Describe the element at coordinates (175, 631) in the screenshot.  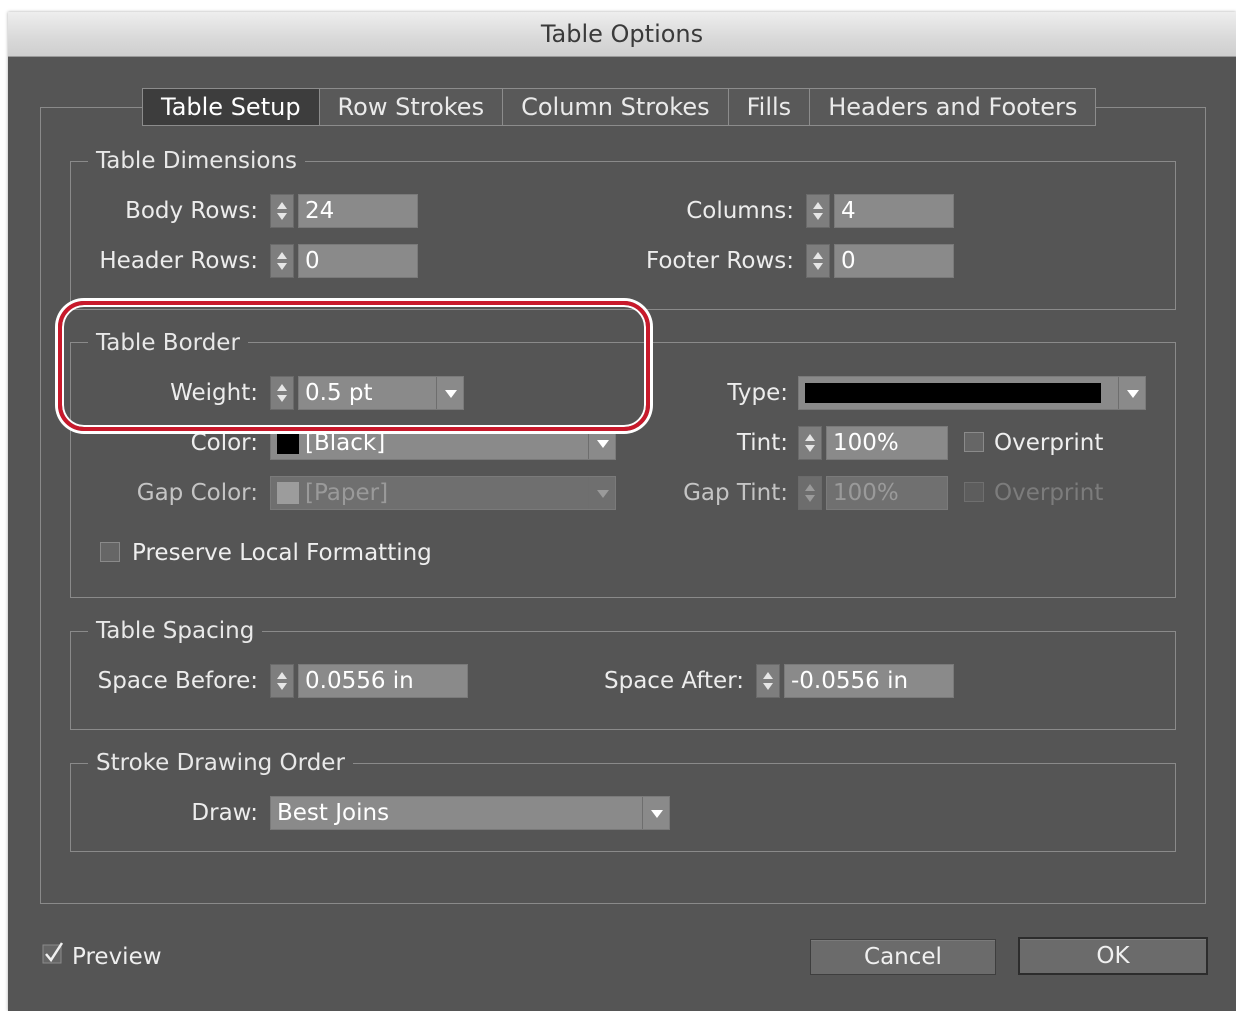
I see `table-spacing-legend: Table Spacing` at that location.